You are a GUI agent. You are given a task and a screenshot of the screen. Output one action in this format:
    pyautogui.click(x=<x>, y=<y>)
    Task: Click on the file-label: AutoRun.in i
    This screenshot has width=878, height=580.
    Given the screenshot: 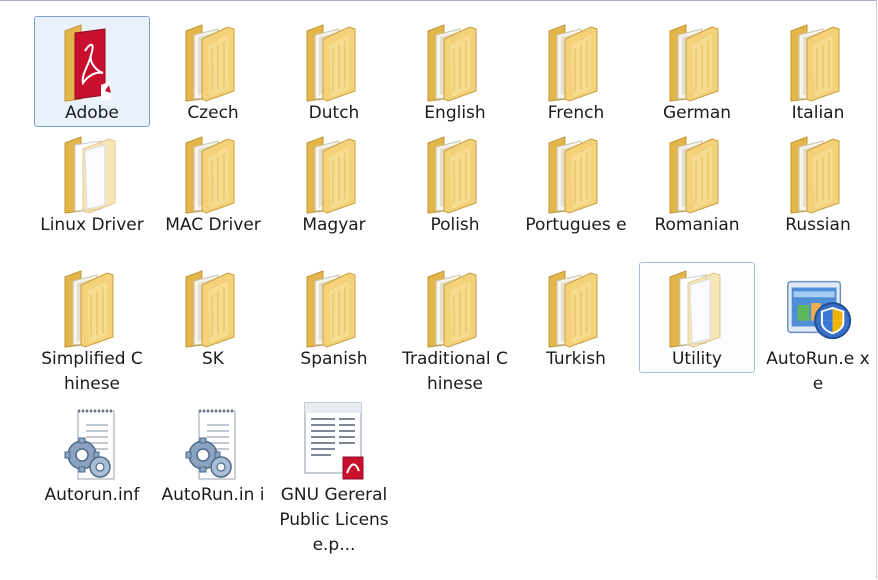 What is the action you would take?
    pyautogui.click(x=213, y=495)
    